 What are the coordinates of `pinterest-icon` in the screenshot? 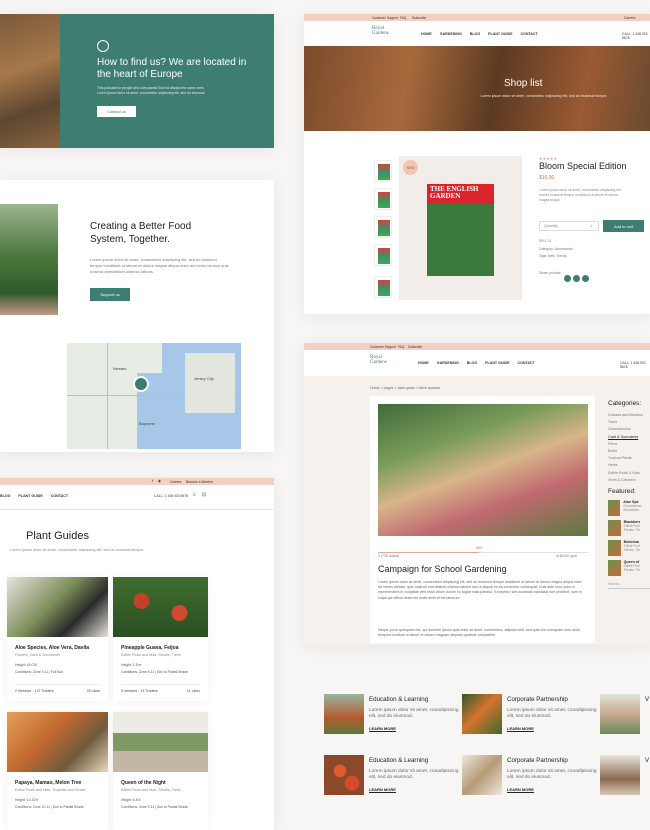 It's located at (576, 278).